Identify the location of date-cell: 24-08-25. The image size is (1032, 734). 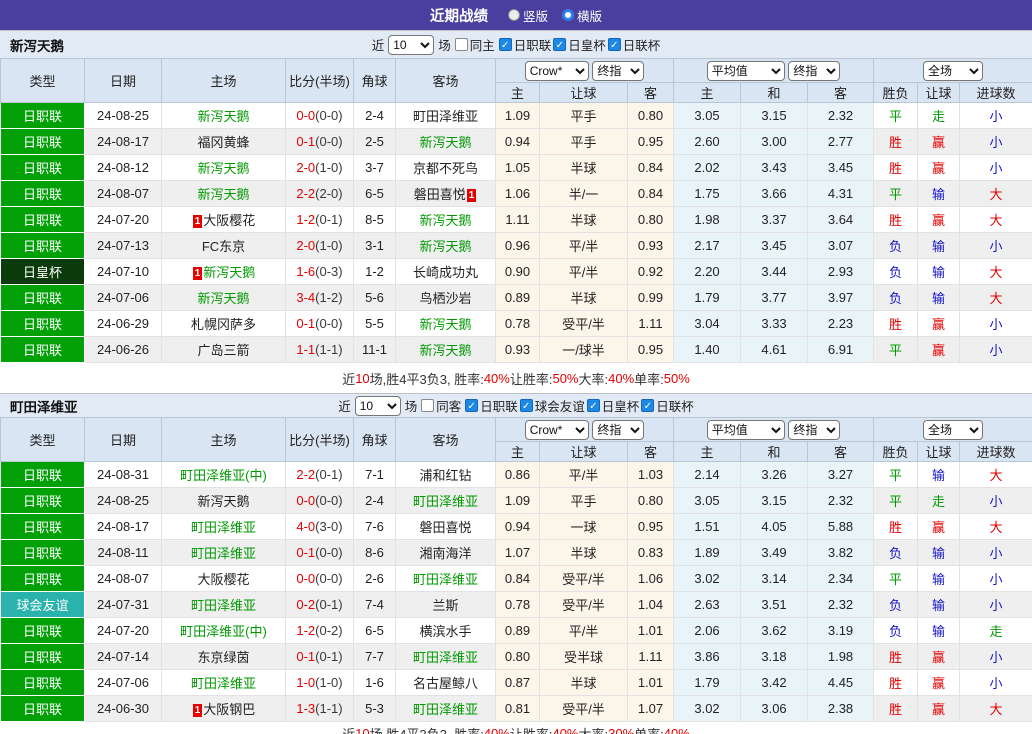
(123, 115).